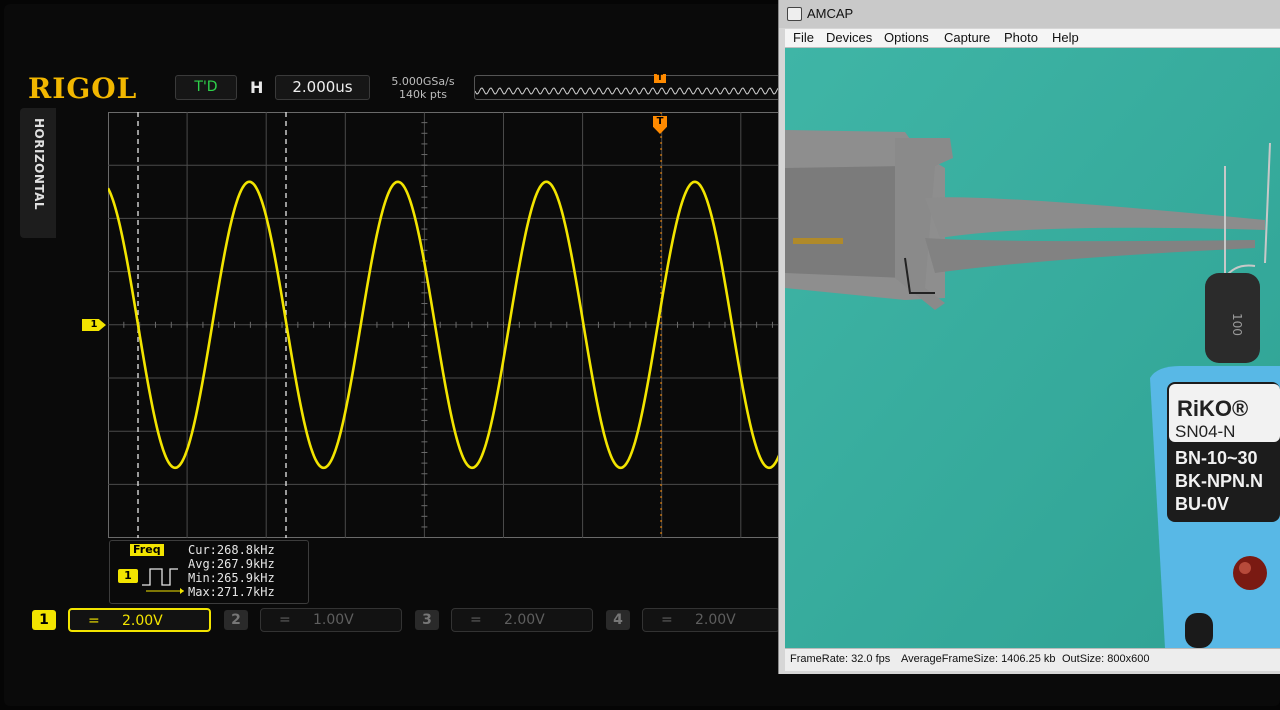 Image resolution: width=1280 pixels, height=710 pixels. I want to click on menu-file: File, so click(803, 37).